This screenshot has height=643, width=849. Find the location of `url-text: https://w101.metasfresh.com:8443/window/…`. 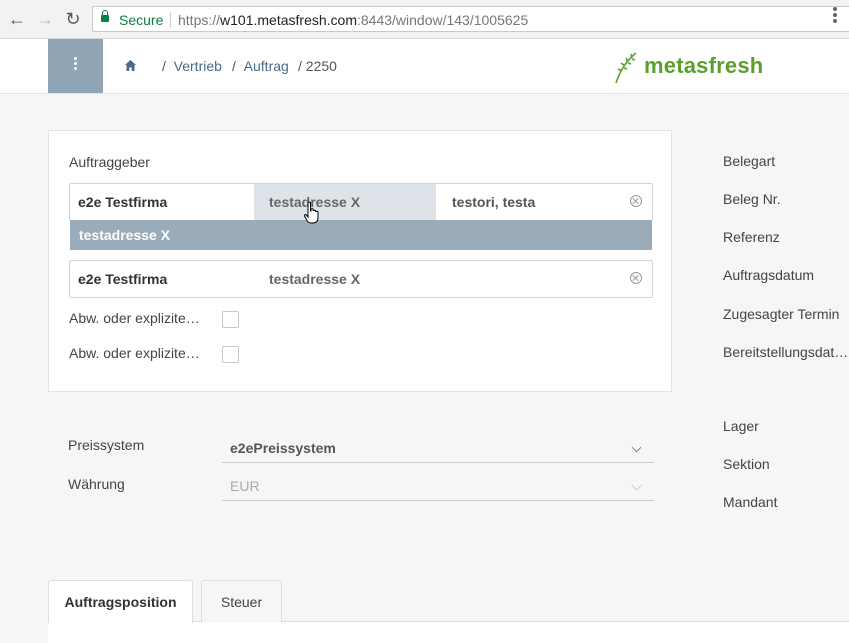

url-text: https://w101.metasfresh.com:8443/window/… is located at coordinates (353, 20).